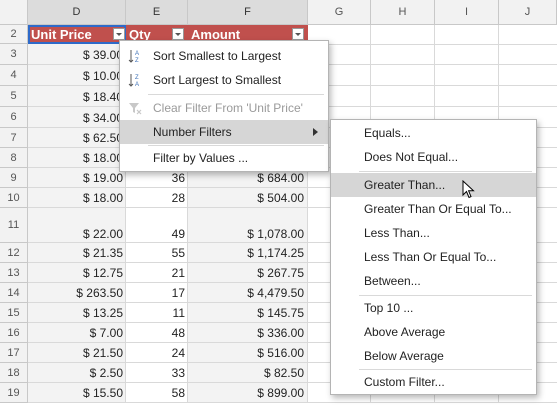  Describe the element at coordinates (106, 333) in the screenshot. I see `unit-price-cell: $ 7.00` at that location.